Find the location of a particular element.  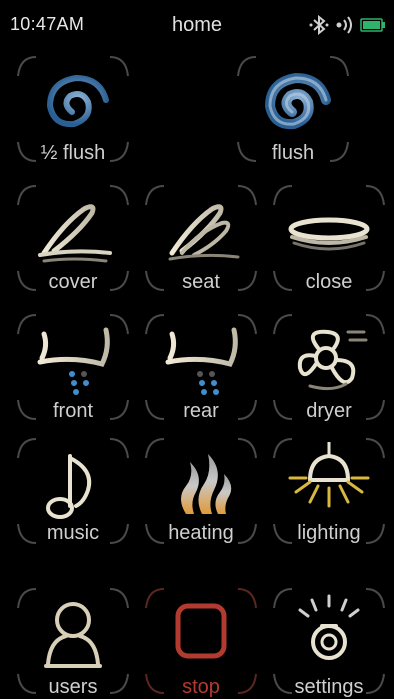

cover-label: cover is located at coordinates (73, 282).